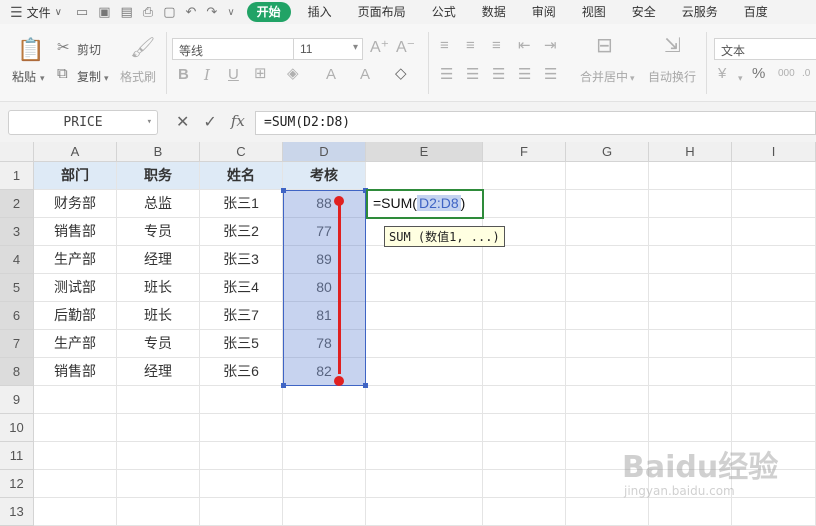 The width and height of the screenshot is (816, 526). Describe the element at coordinates (494, 12) in the screenshot. I see `tab-4: 数据` at that location.